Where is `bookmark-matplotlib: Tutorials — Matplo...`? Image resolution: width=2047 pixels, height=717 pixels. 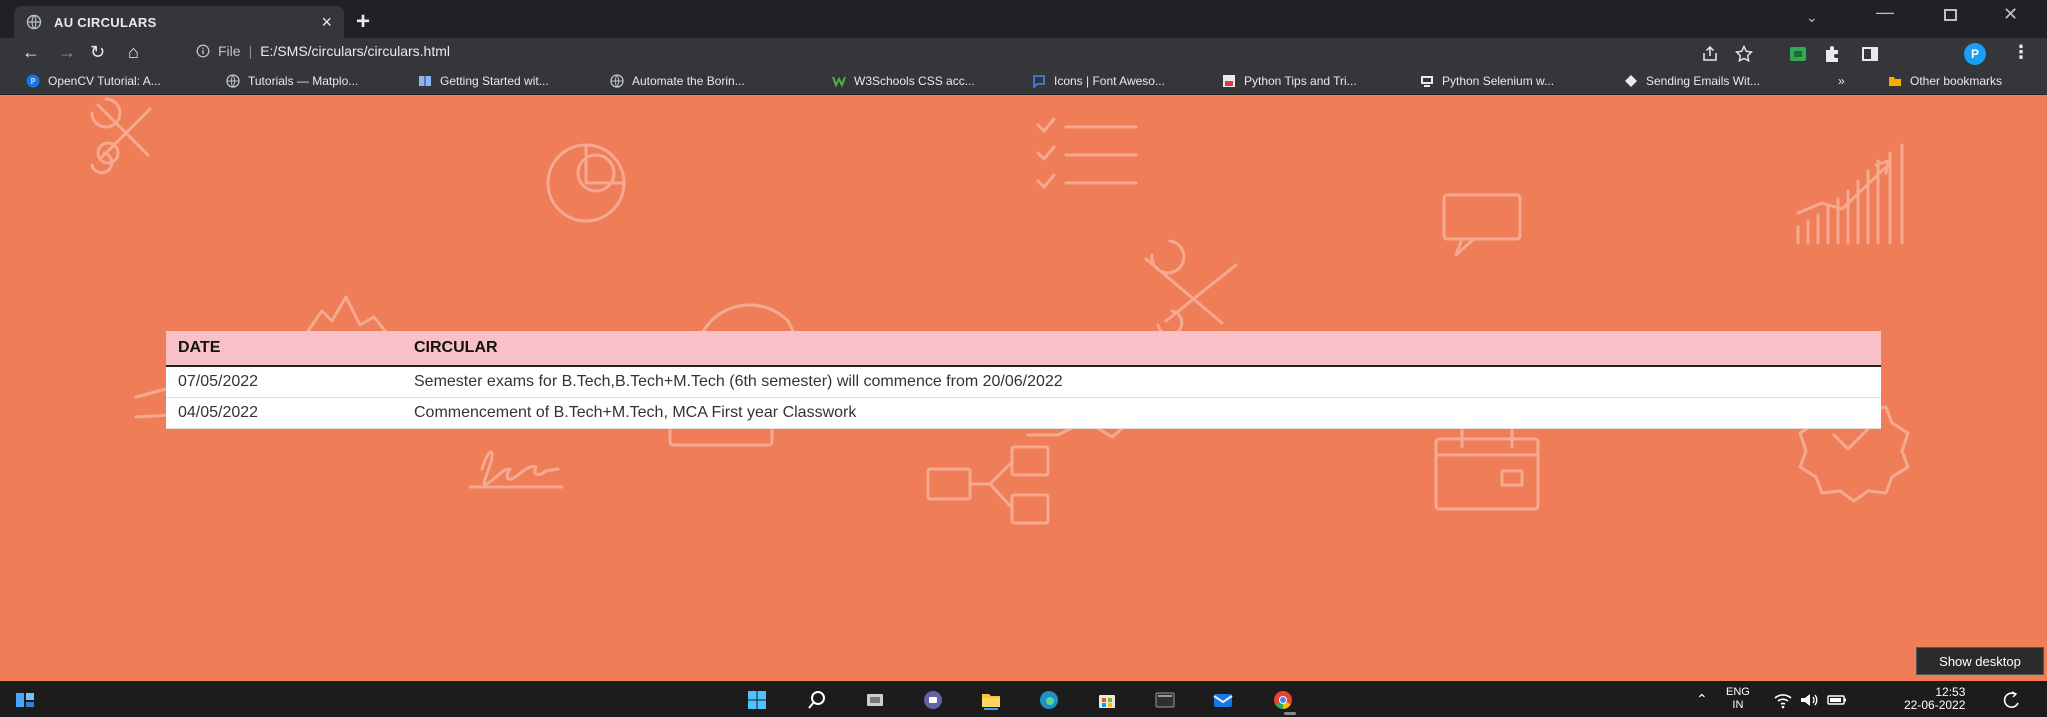 bookmark-matplotlib: Tutorials — Matplo... is located at coordinates (292, 81).